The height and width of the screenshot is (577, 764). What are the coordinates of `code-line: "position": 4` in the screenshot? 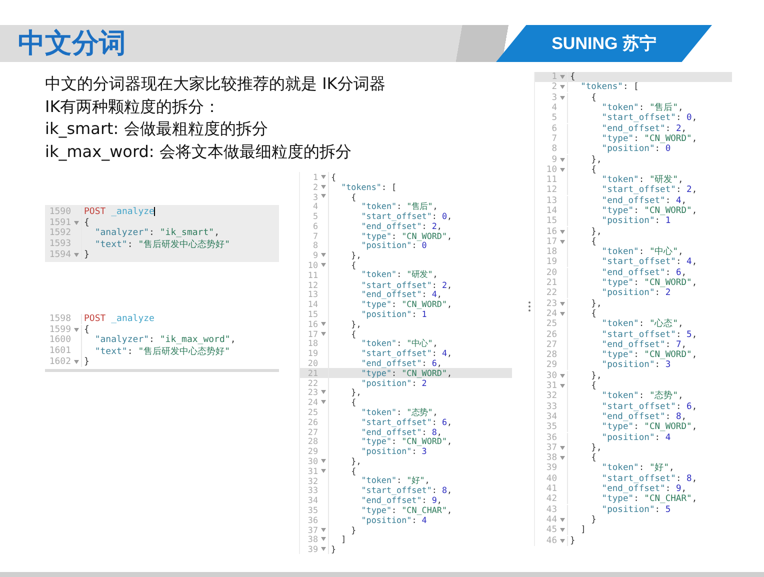 It's located at (377, 519).